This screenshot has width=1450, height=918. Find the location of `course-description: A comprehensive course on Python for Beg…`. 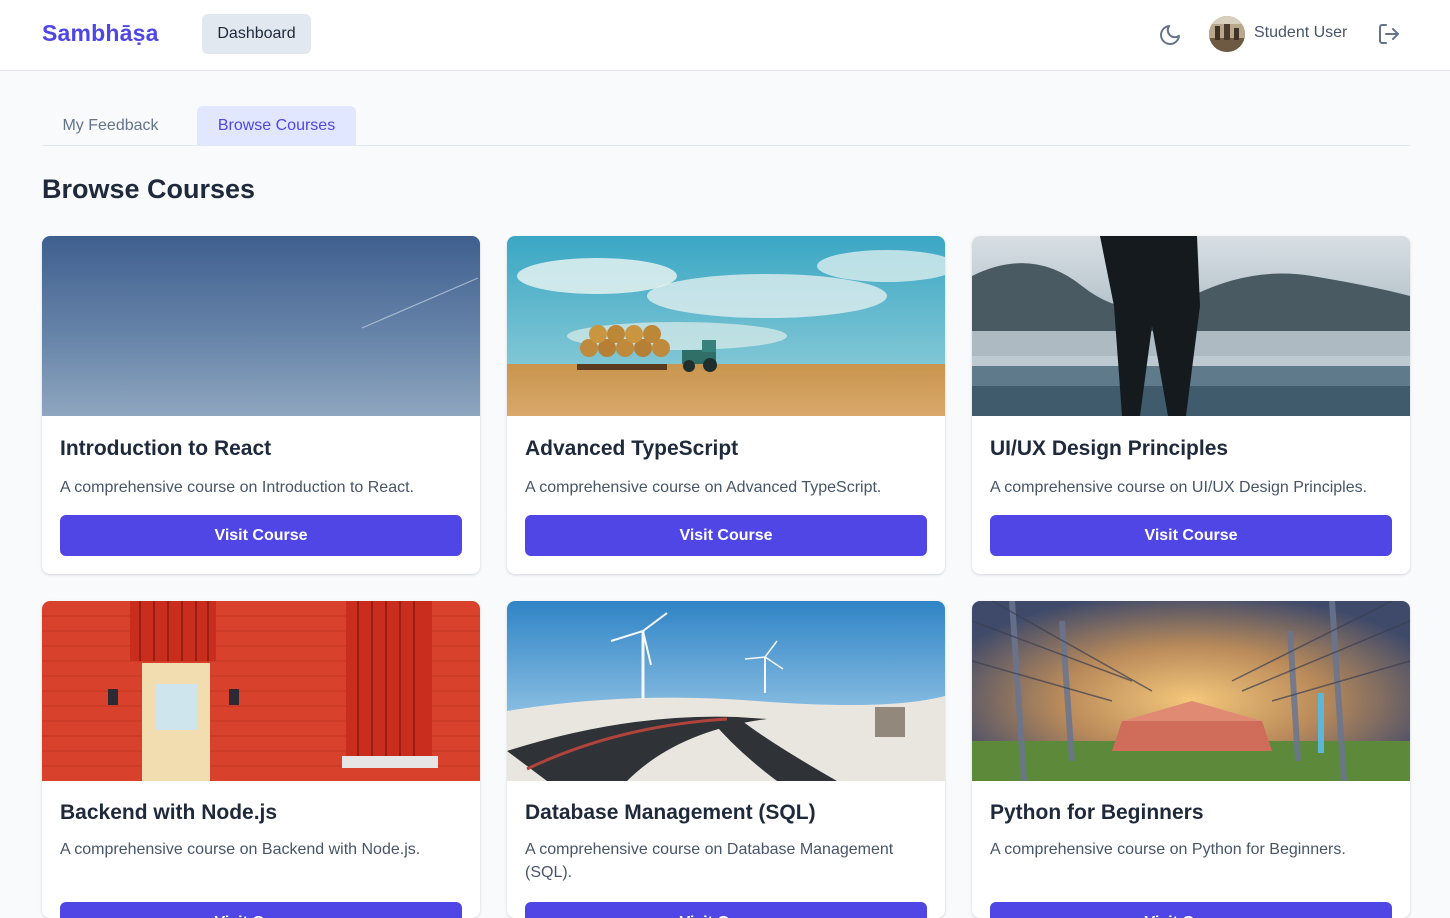

course-description: A comprehensive course on Python for Beg… is located at coordinates (1168, 849).